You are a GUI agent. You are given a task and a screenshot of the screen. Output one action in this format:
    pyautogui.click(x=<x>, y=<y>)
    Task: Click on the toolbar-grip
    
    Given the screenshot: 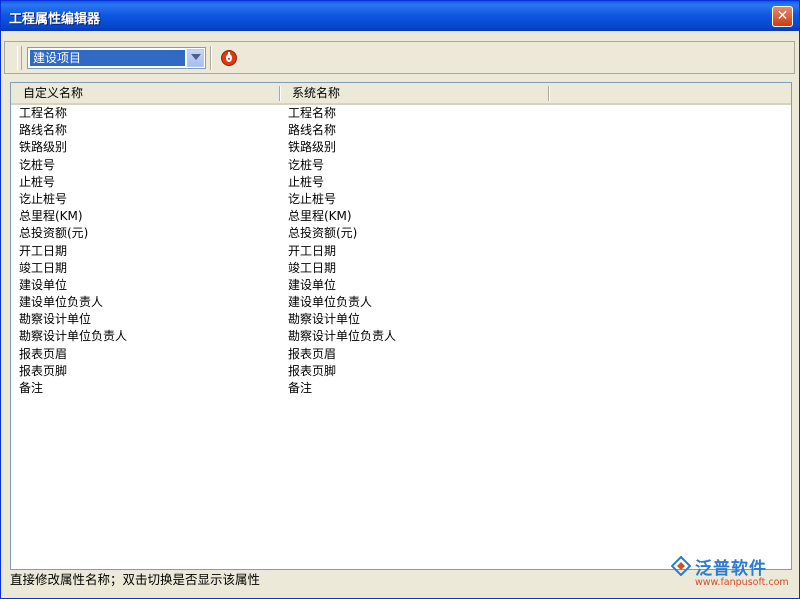 What is the action you would take?
    pyautogui.click(x=19, y=58)
    